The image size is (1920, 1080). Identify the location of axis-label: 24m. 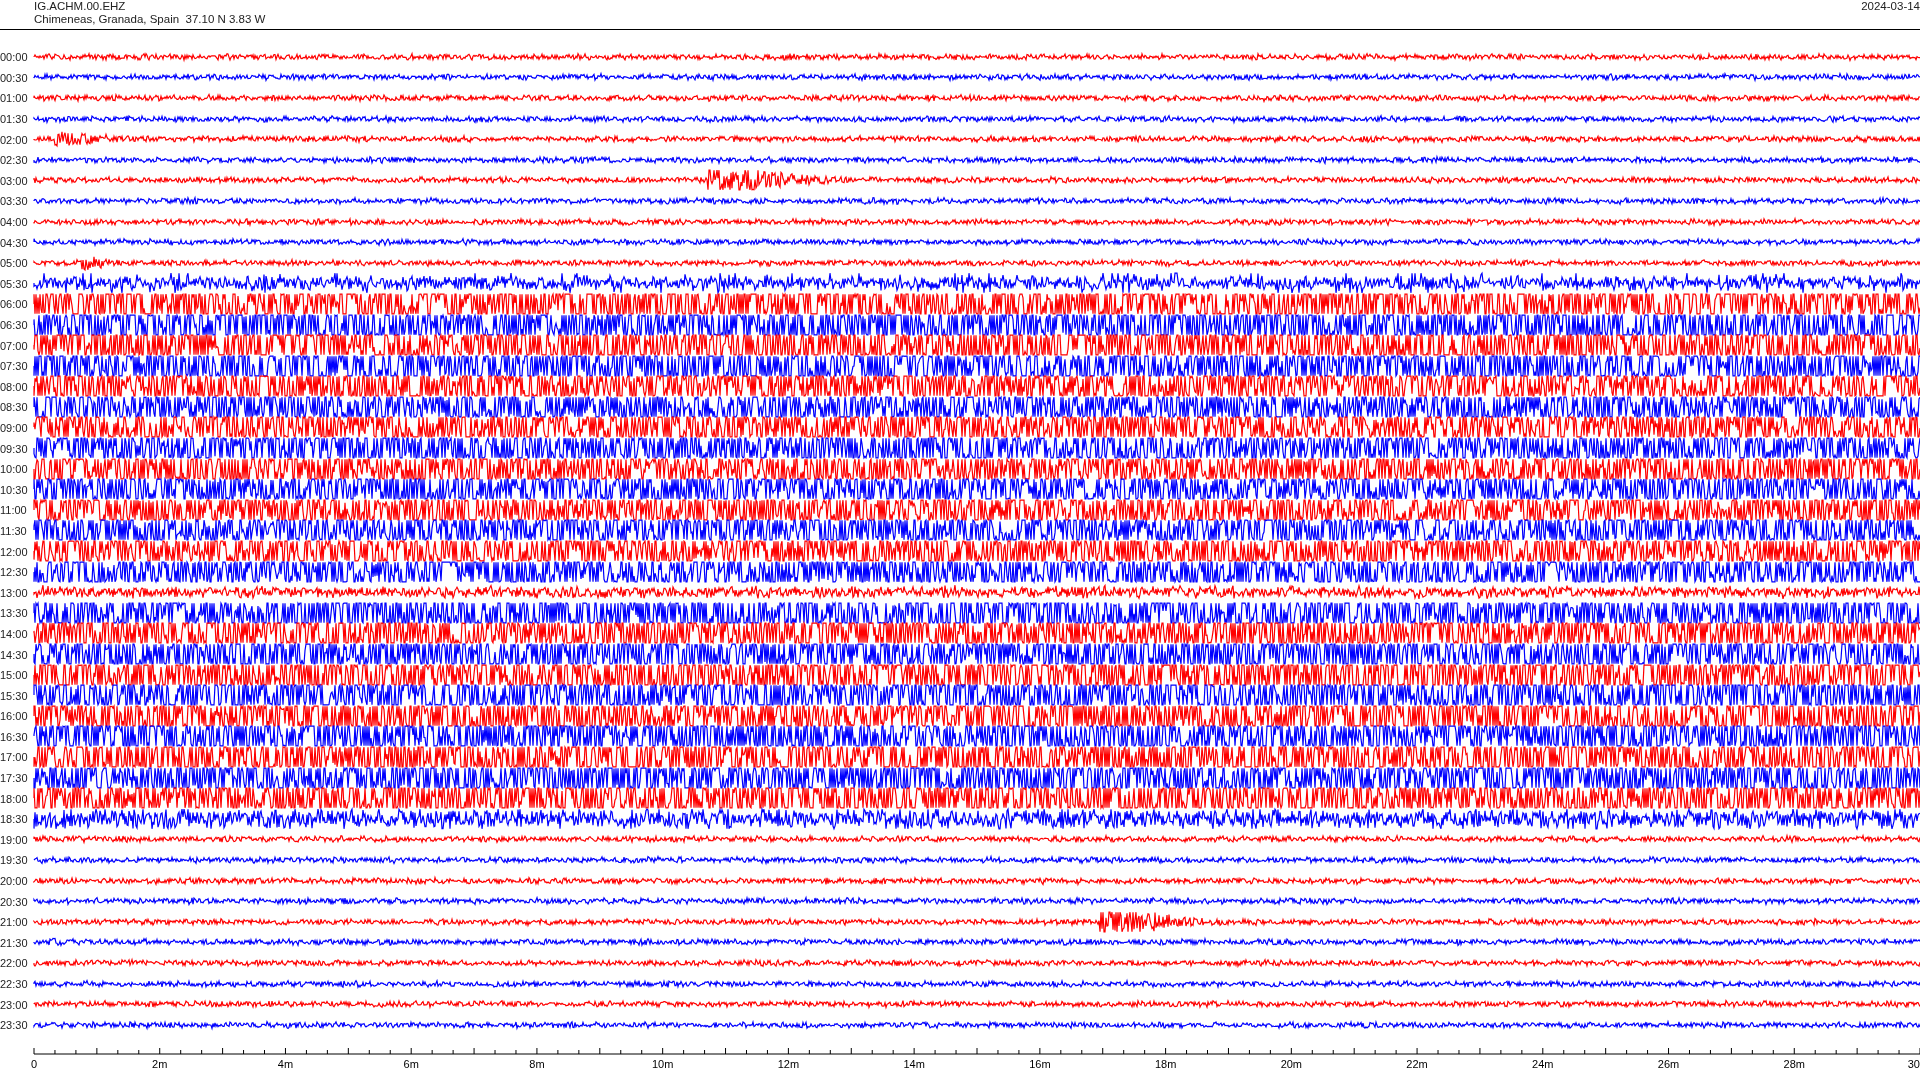
(1543, 1063).